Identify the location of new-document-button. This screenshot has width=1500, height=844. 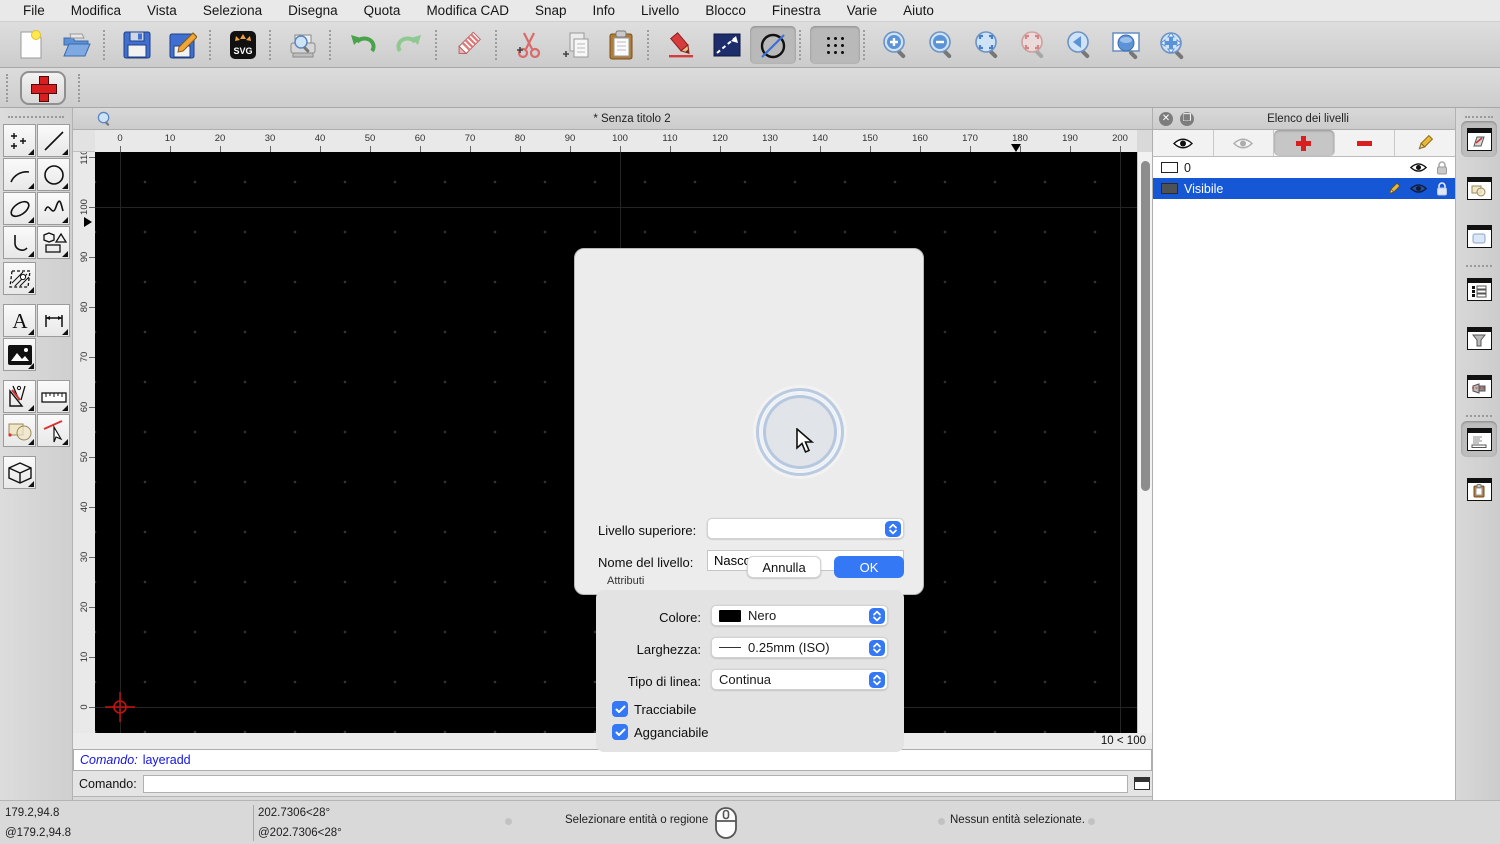
(31, 45).